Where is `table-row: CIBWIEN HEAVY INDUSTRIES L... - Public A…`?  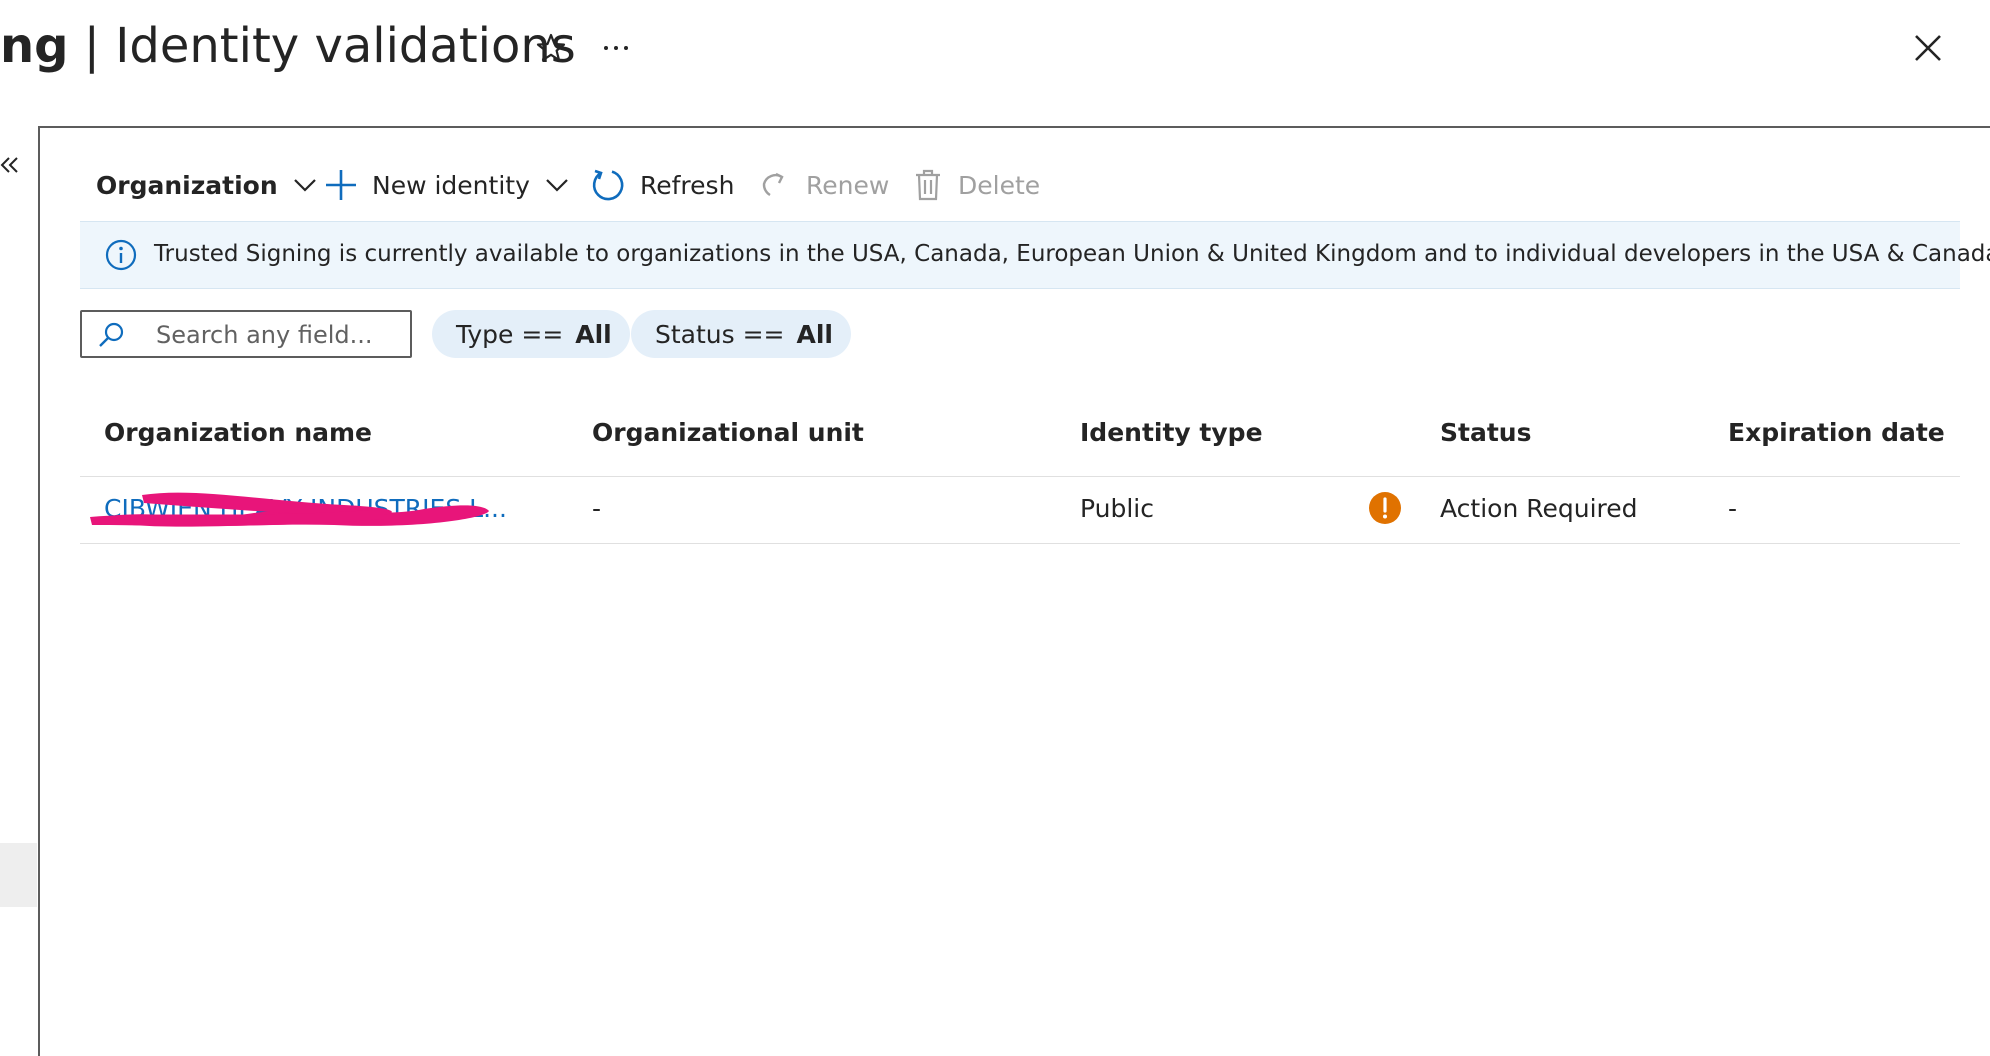 table-row: CIBWIEN HEAVY INDUSTRIES L... - Public A… is located at coordinates (1020, 510).